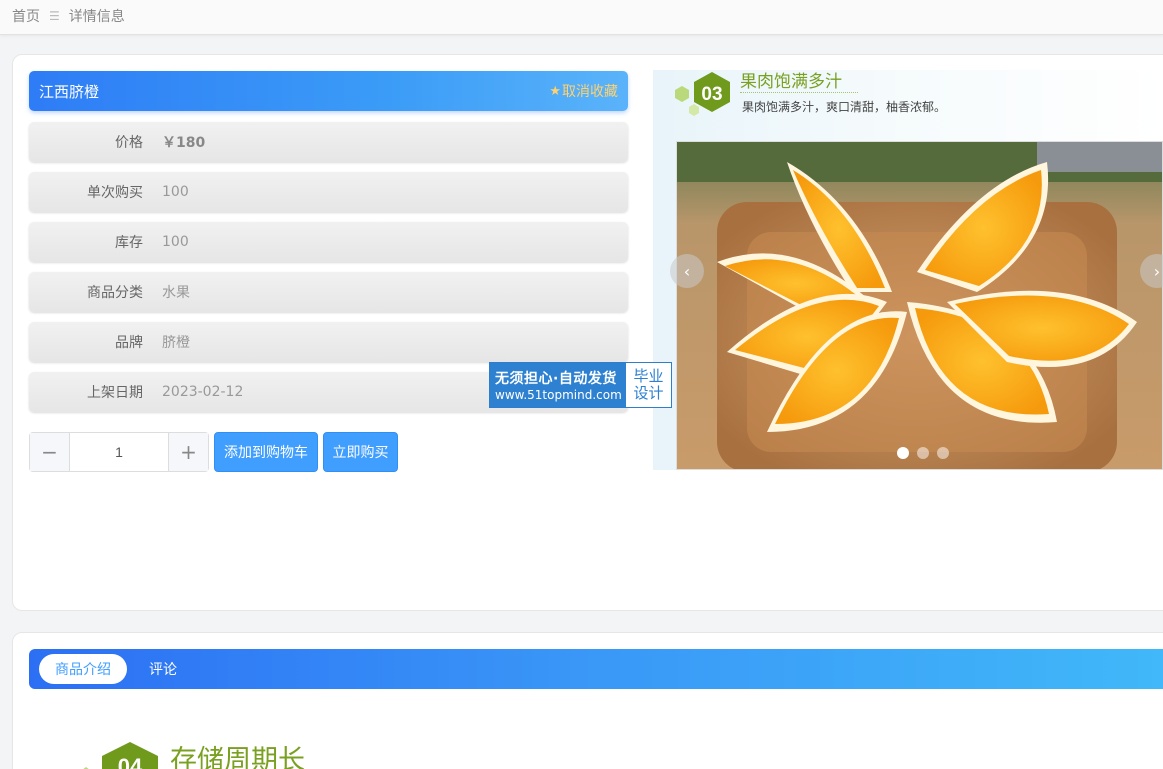  I want to click on single-purchase-value: 100, so click(175, 192).